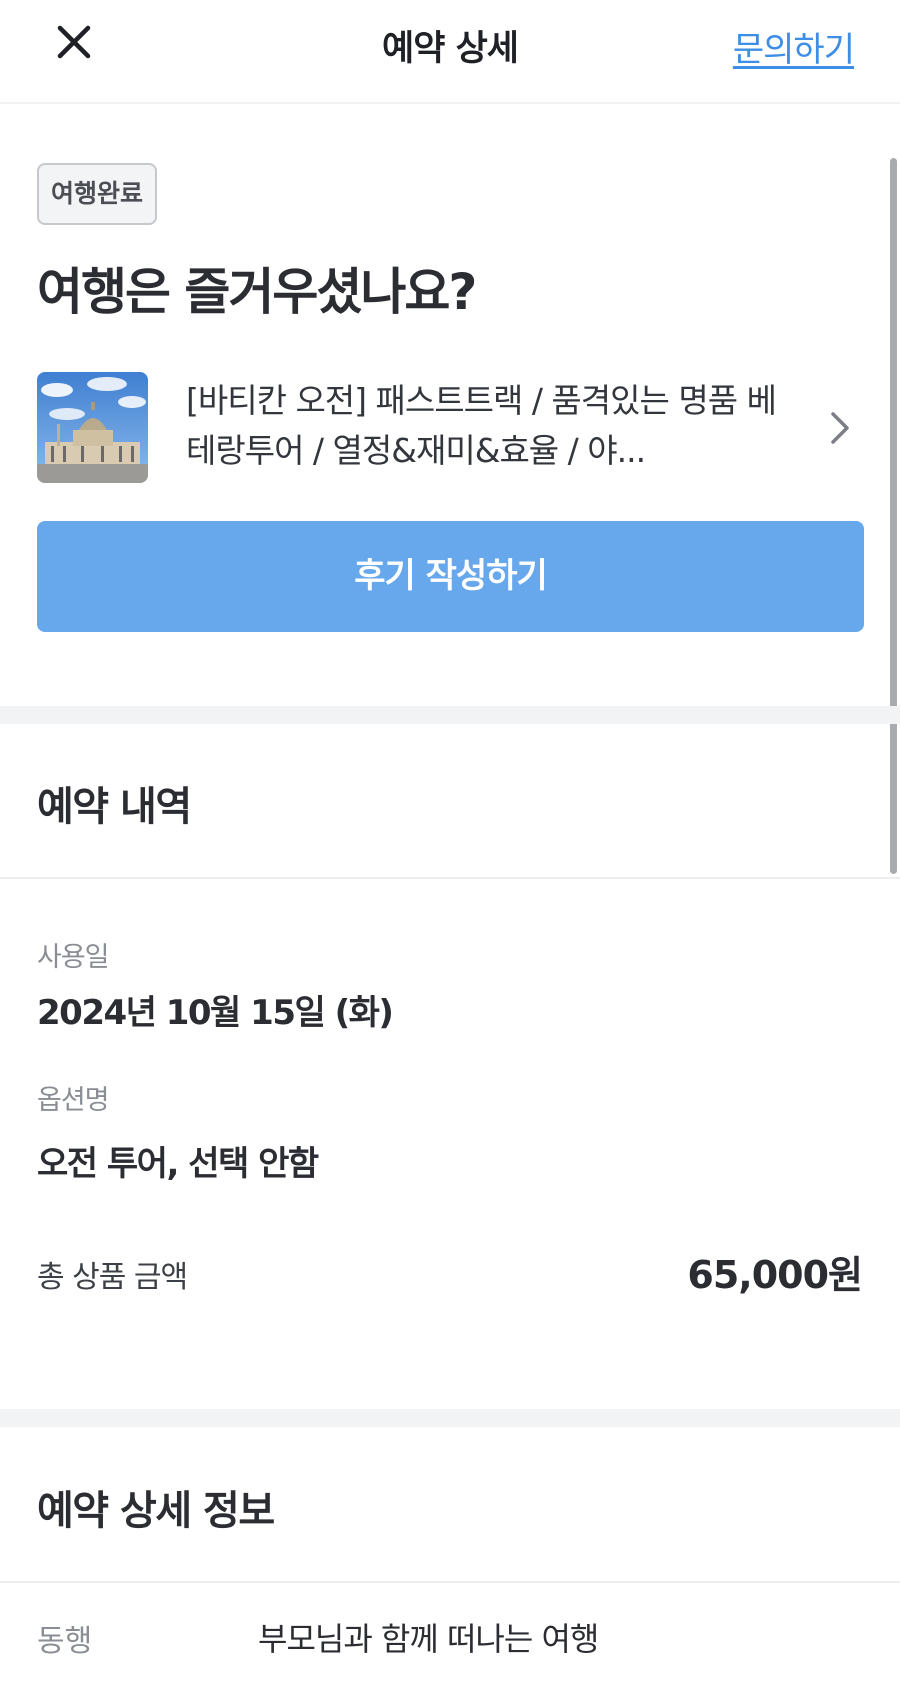 Image resolution: width=900 pixels, height=1688 pixels. Describe the element at coordinates (178, 1164) in the screenshot. I see `option-value: 오전 투어, 선택 안함` at that location.